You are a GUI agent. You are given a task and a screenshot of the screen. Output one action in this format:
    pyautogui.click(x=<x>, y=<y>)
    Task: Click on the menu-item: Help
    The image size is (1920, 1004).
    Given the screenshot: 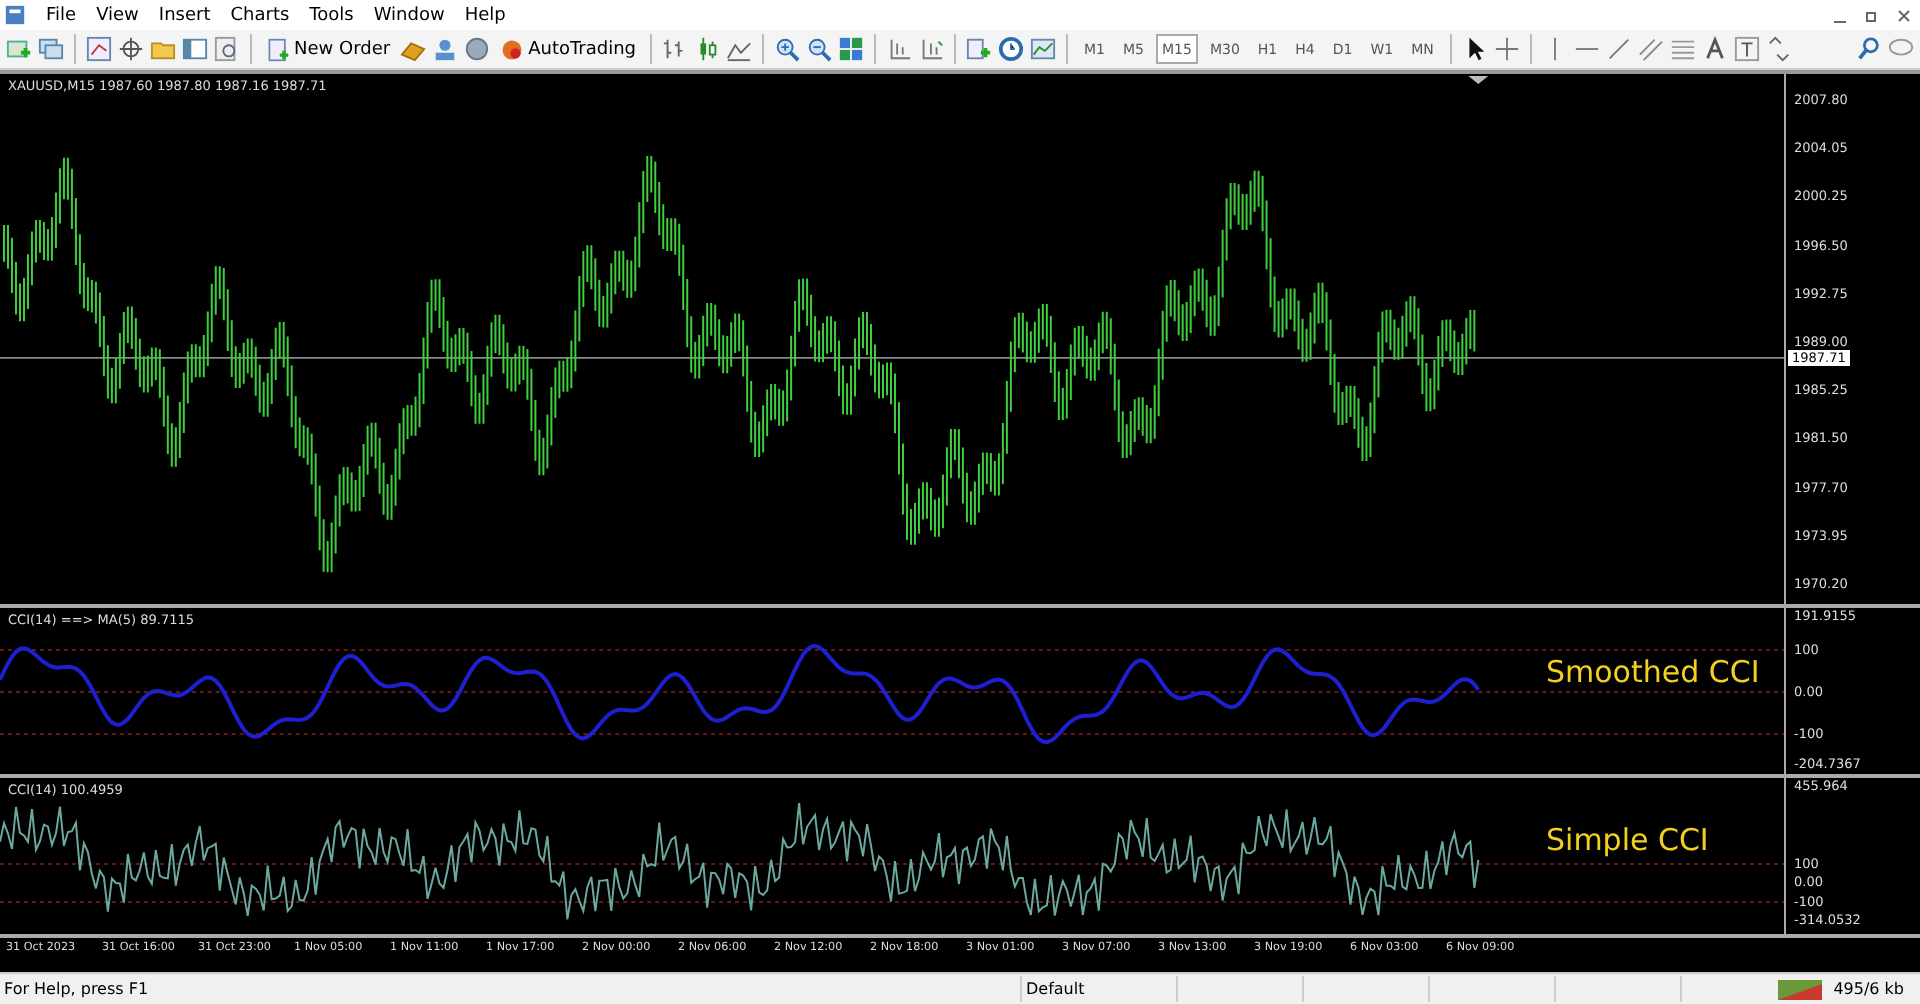 What is the action you would take?
    pyautogui.click(x=487, y=15)
    